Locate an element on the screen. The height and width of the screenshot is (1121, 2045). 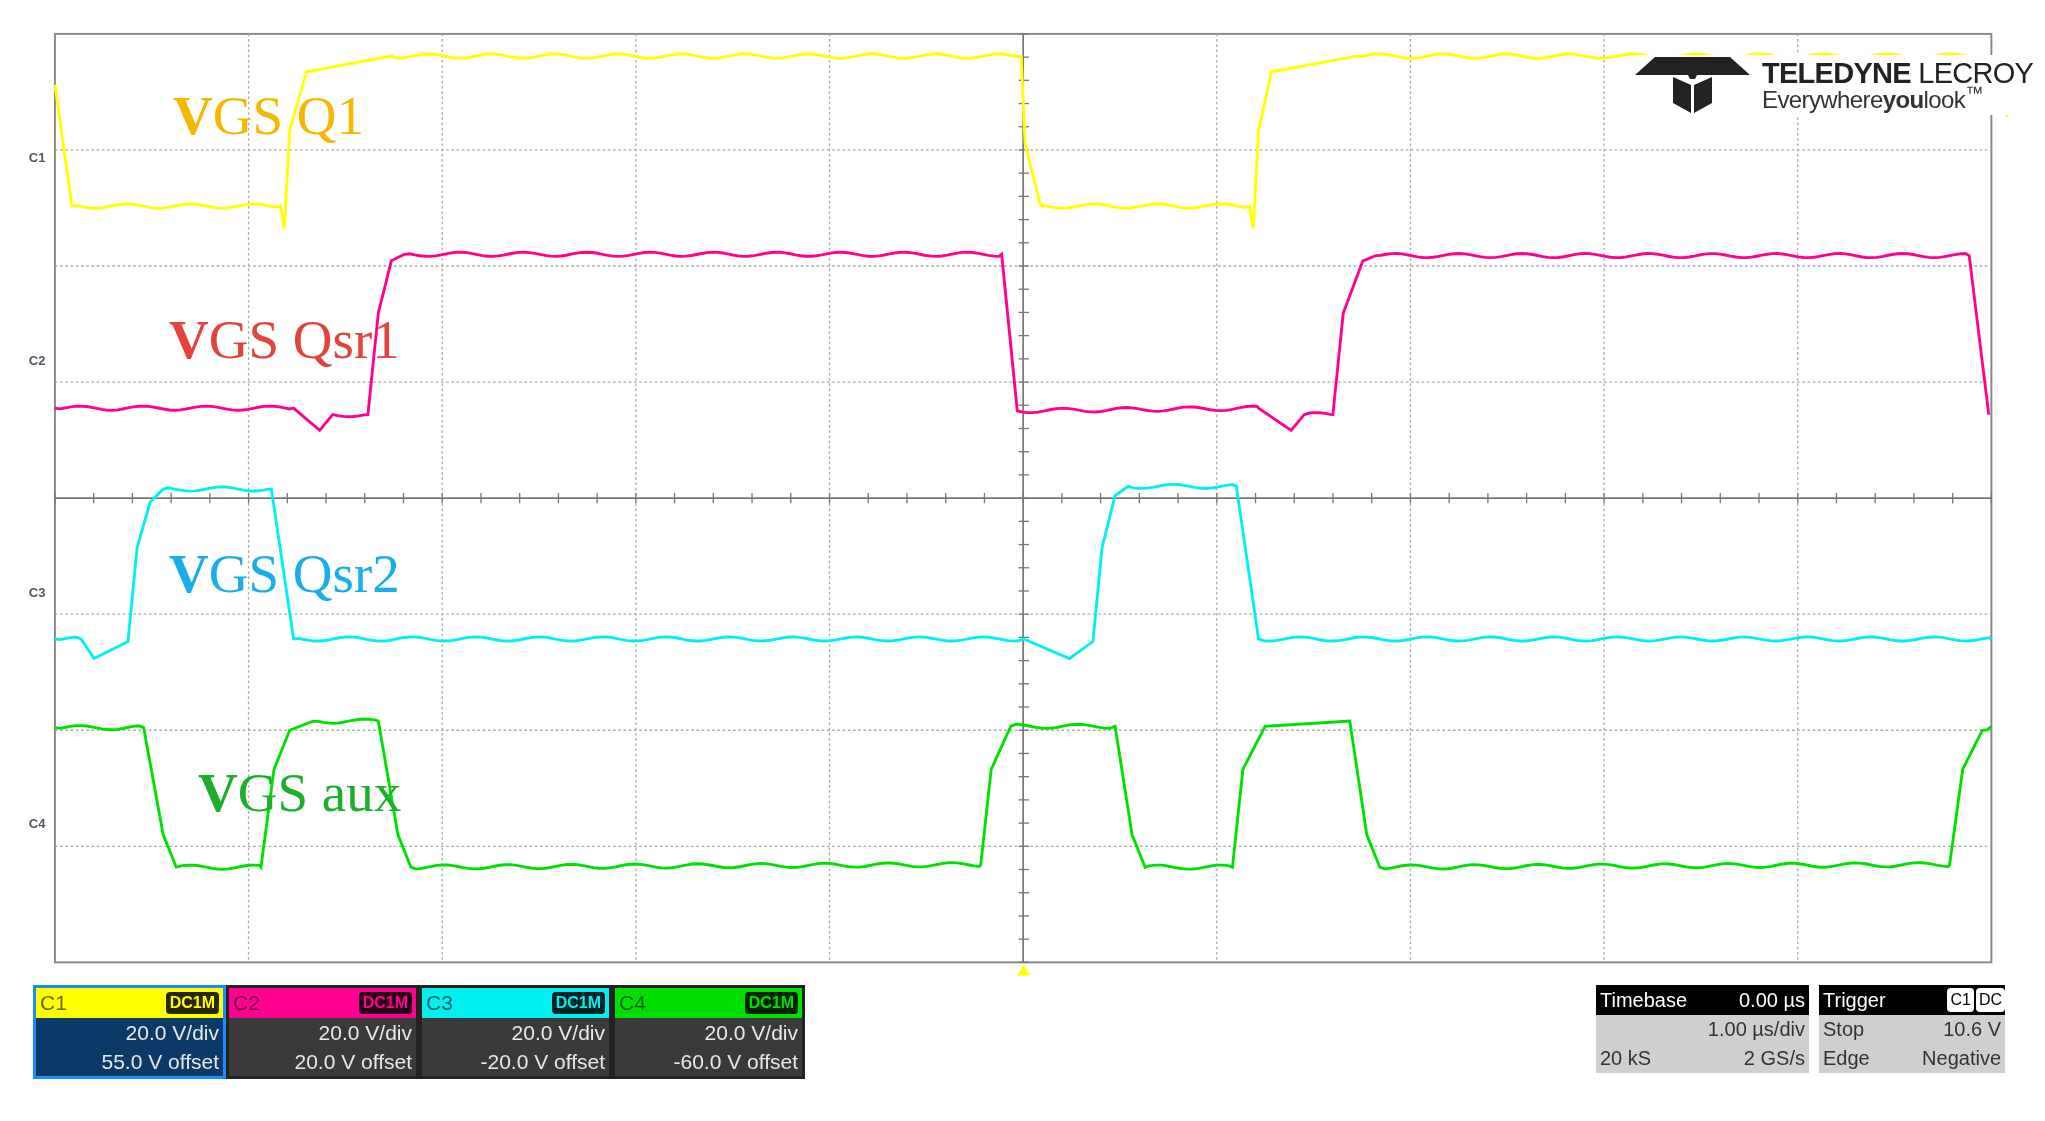
channel-panel: C4 DC1M 20.0 V/div -60.0 V offset is located at coordinates (708, 1032).